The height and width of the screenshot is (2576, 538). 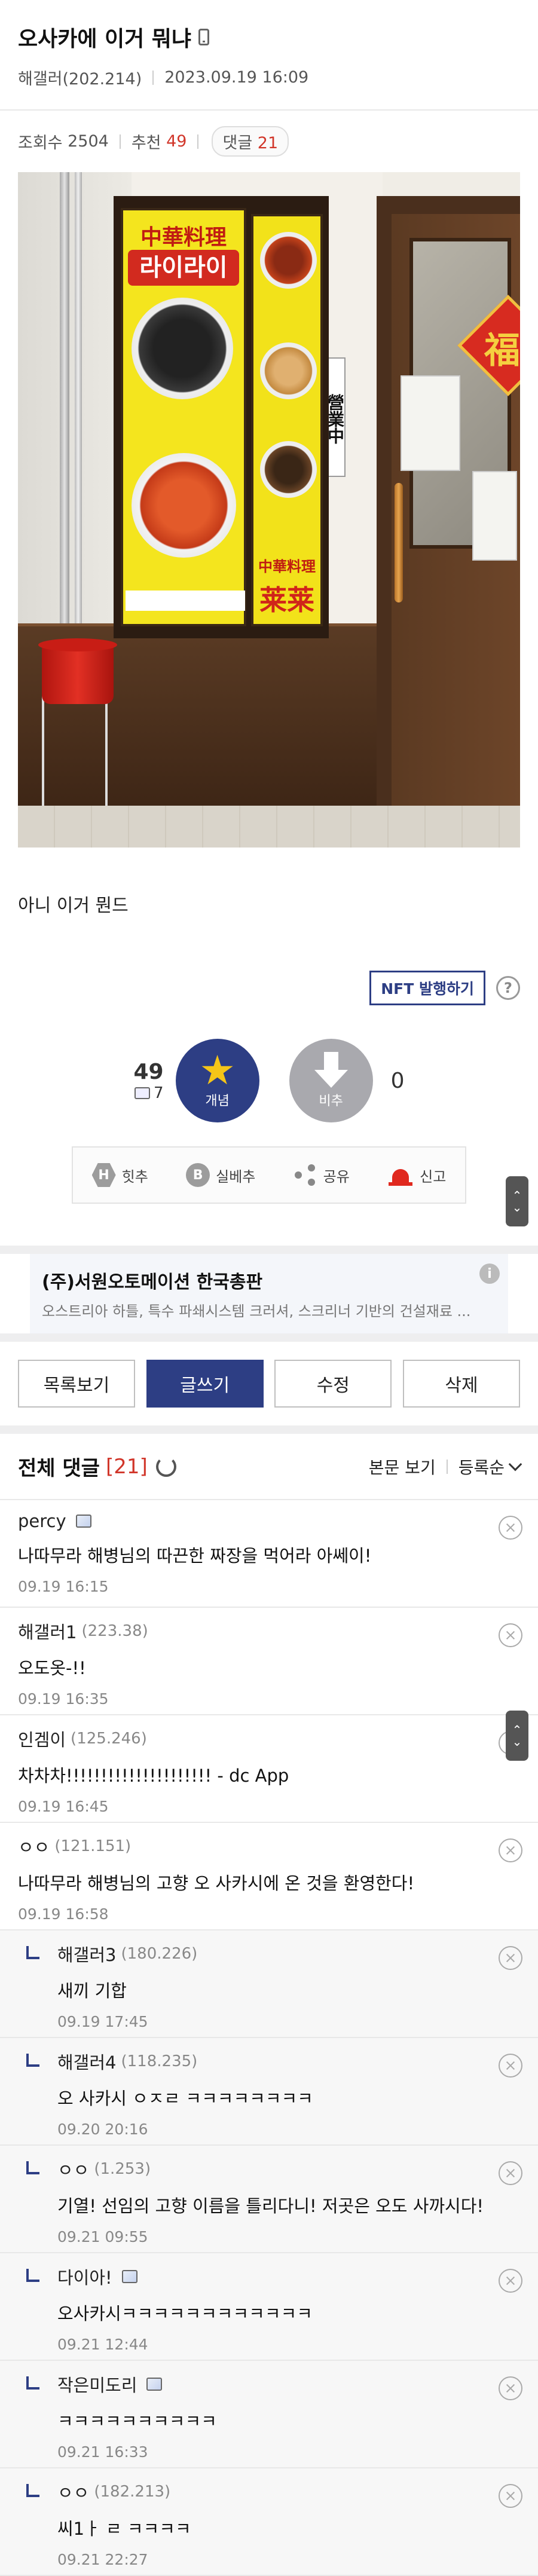 What do you see at coordinates (416, 1175) in the screenshot?
I see `report-button: 신고` at bounding box center [416, 1175].